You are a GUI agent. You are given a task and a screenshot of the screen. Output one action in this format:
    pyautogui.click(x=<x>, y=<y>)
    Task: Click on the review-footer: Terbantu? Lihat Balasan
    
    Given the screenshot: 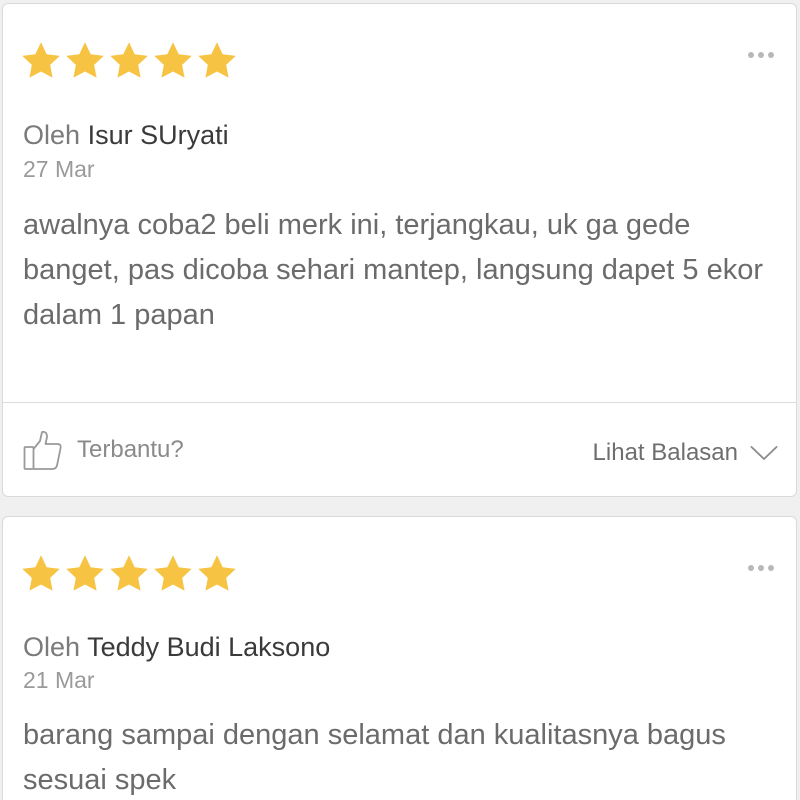 What is the action you would take?
    pyautogui.click(x=399, y=450)
    